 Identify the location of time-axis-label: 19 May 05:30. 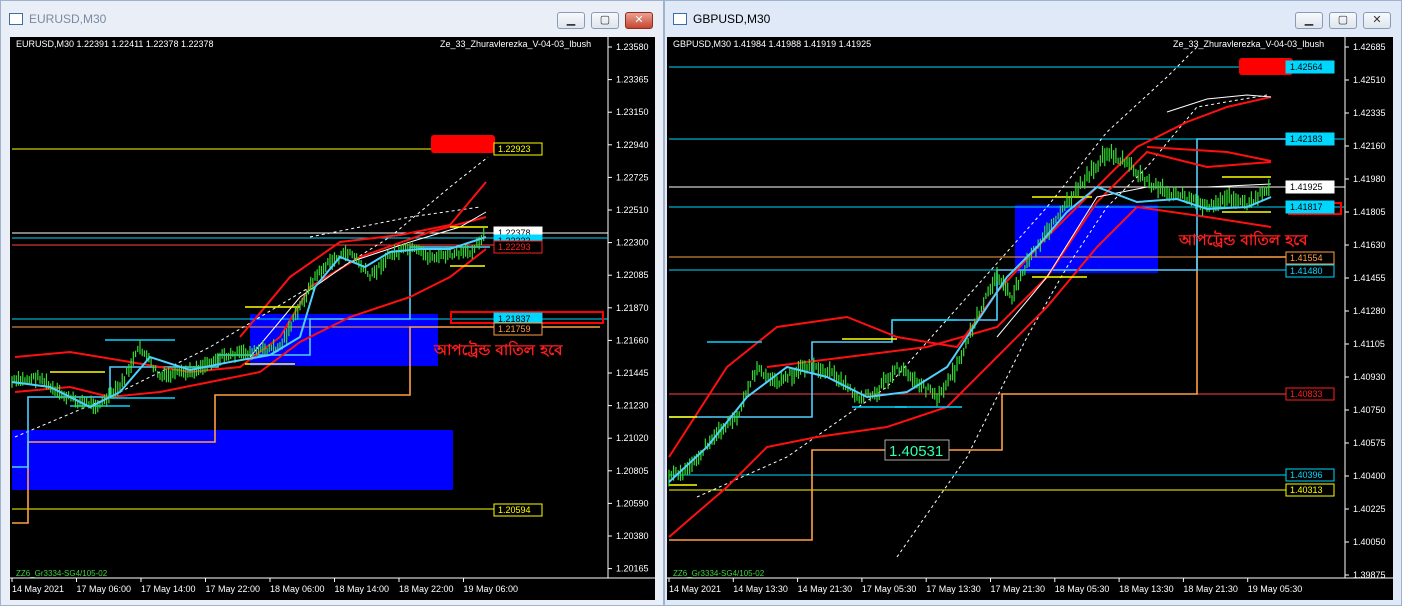
(1275, 589).